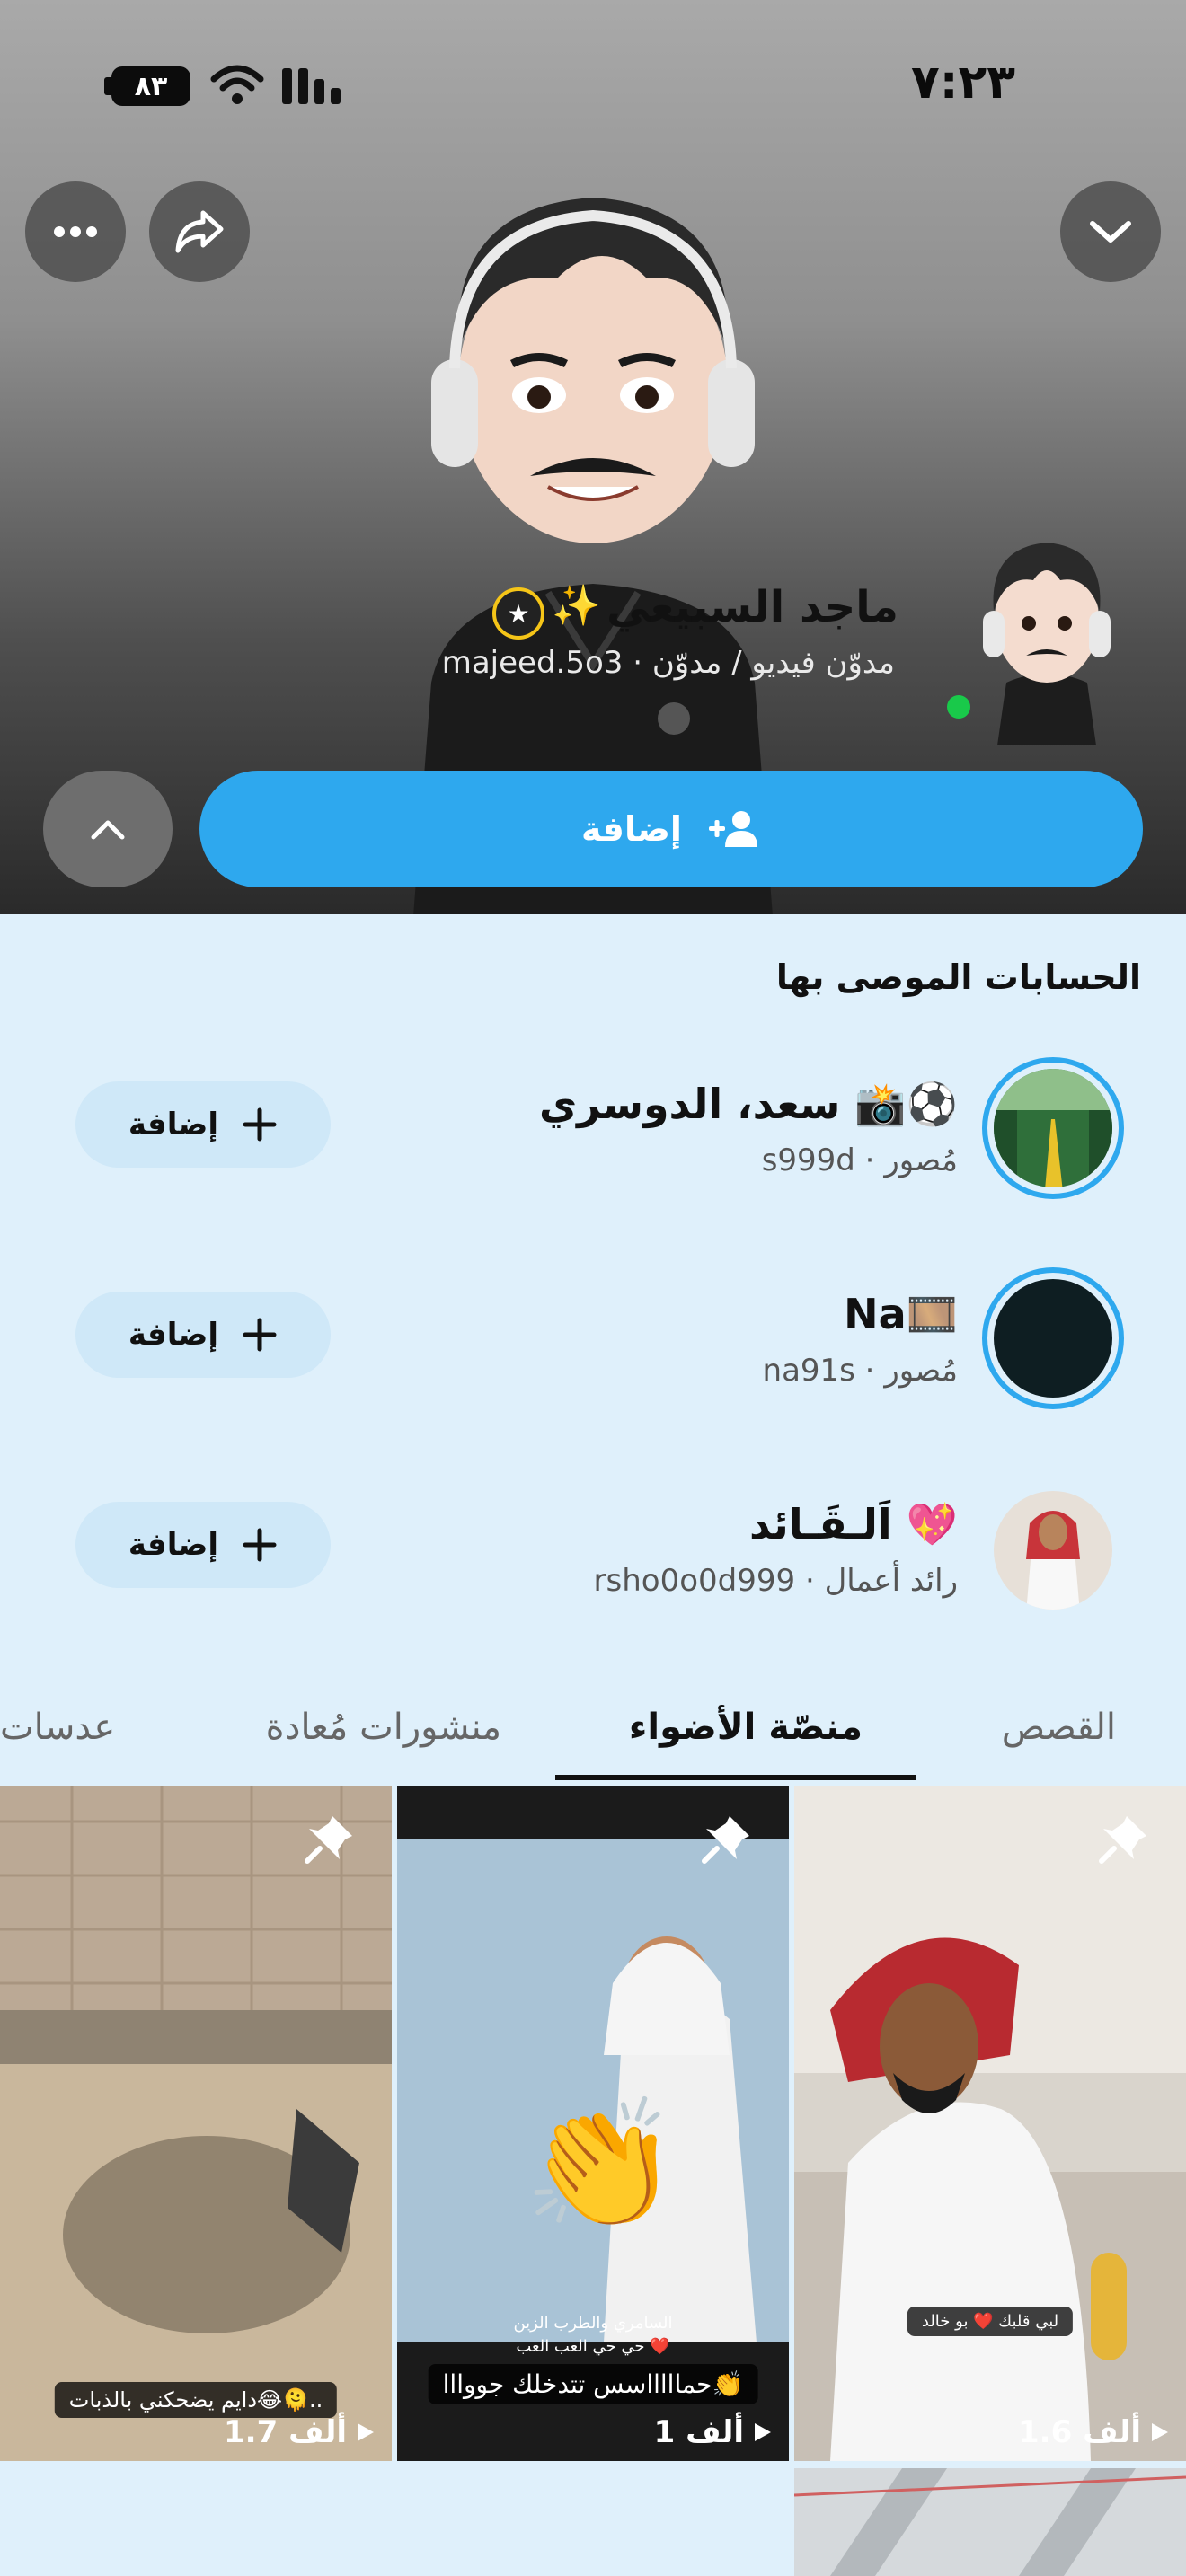  I want to click on wifi-icon, so click(237, 84).